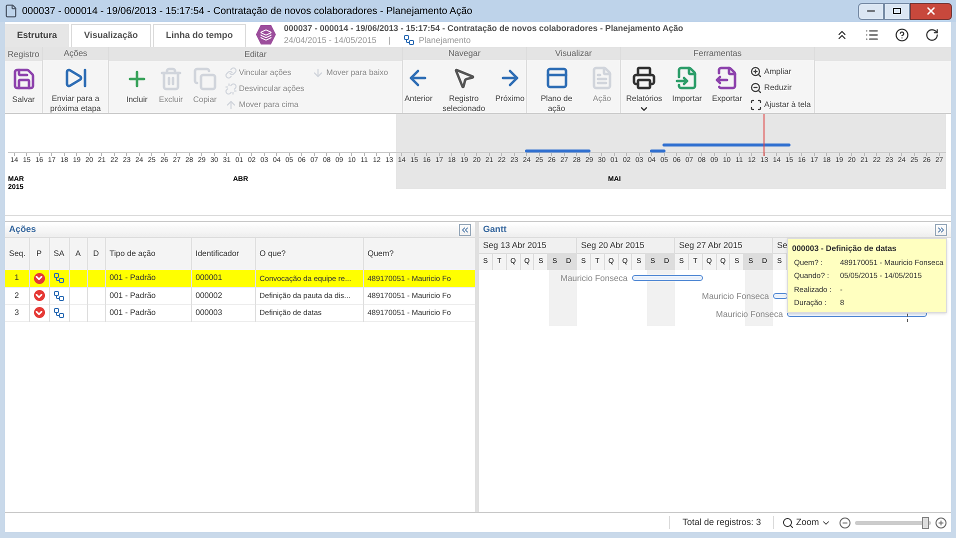 Image resolution: width=956 pixels, height=538 pixels. What do you see at coordinates (556, 298) in the screenshot?
I see `weekend-column` at bounding box center [556, 298].